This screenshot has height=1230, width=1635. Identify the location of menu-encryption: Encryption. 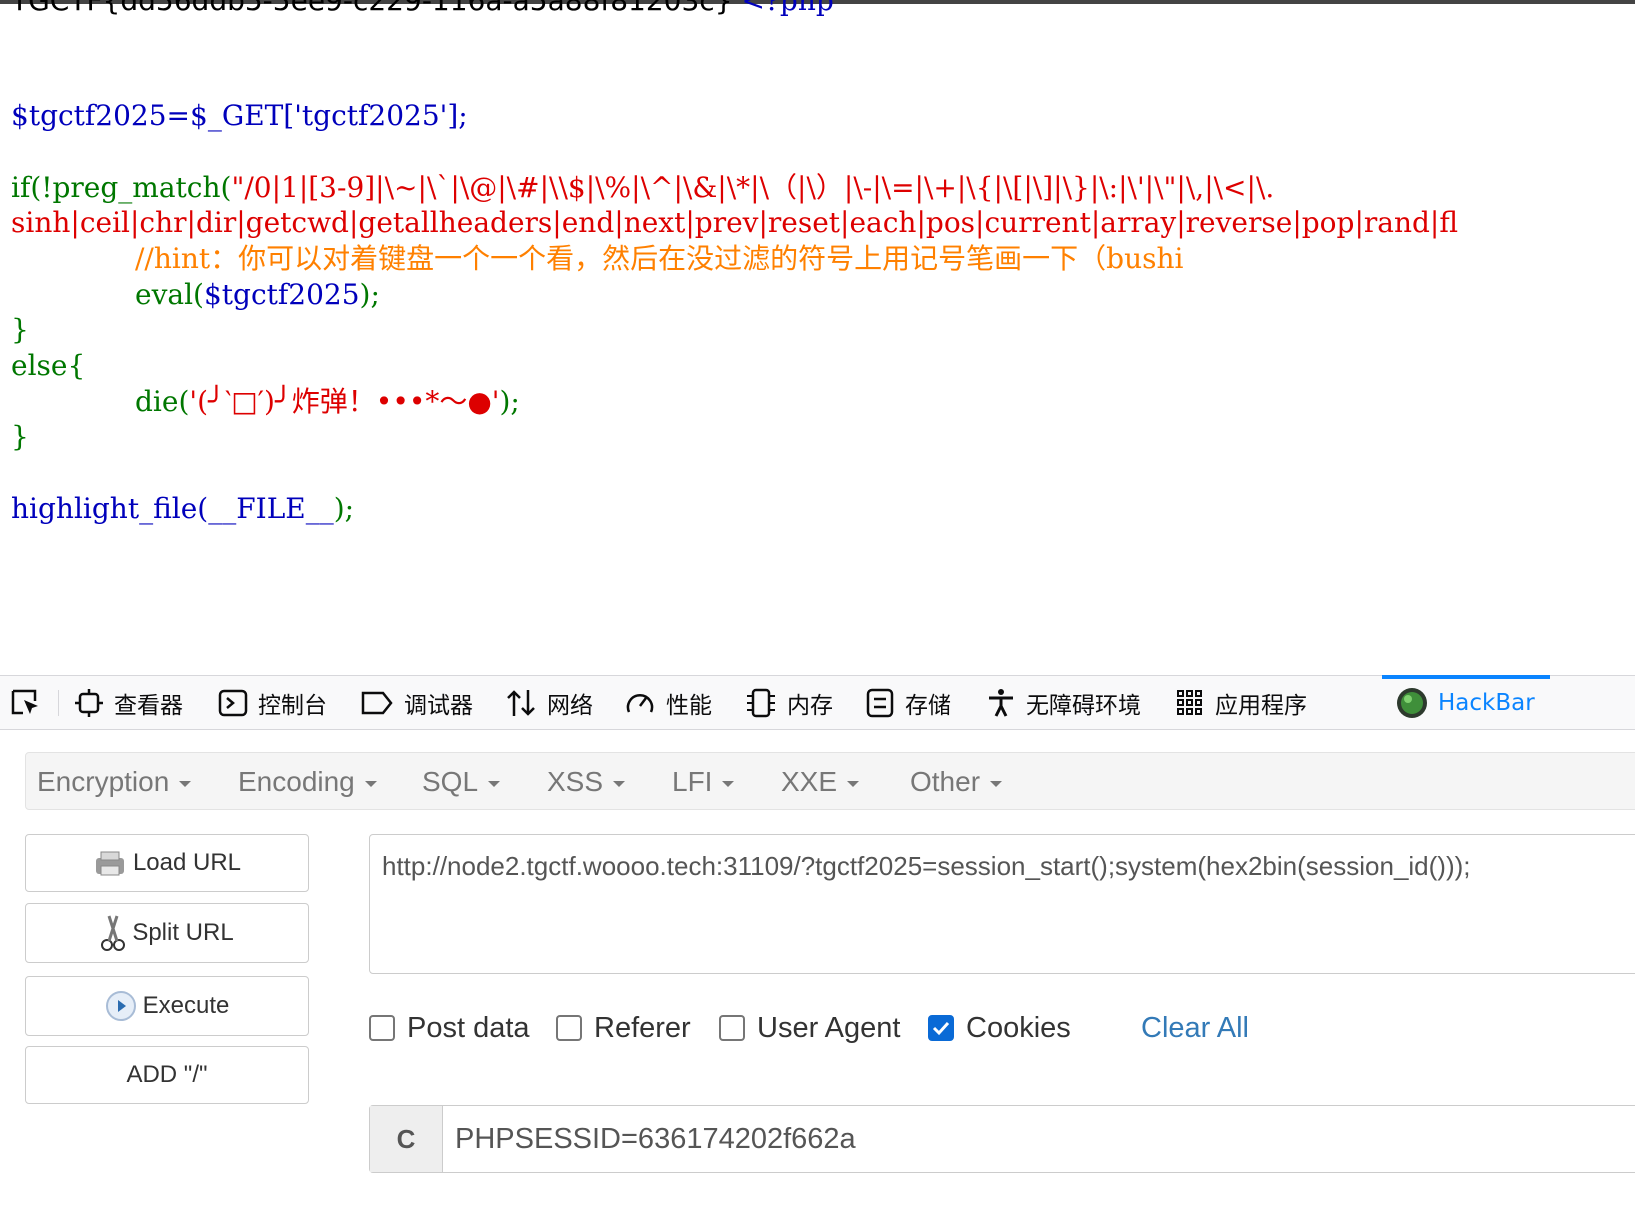
(114, 782).